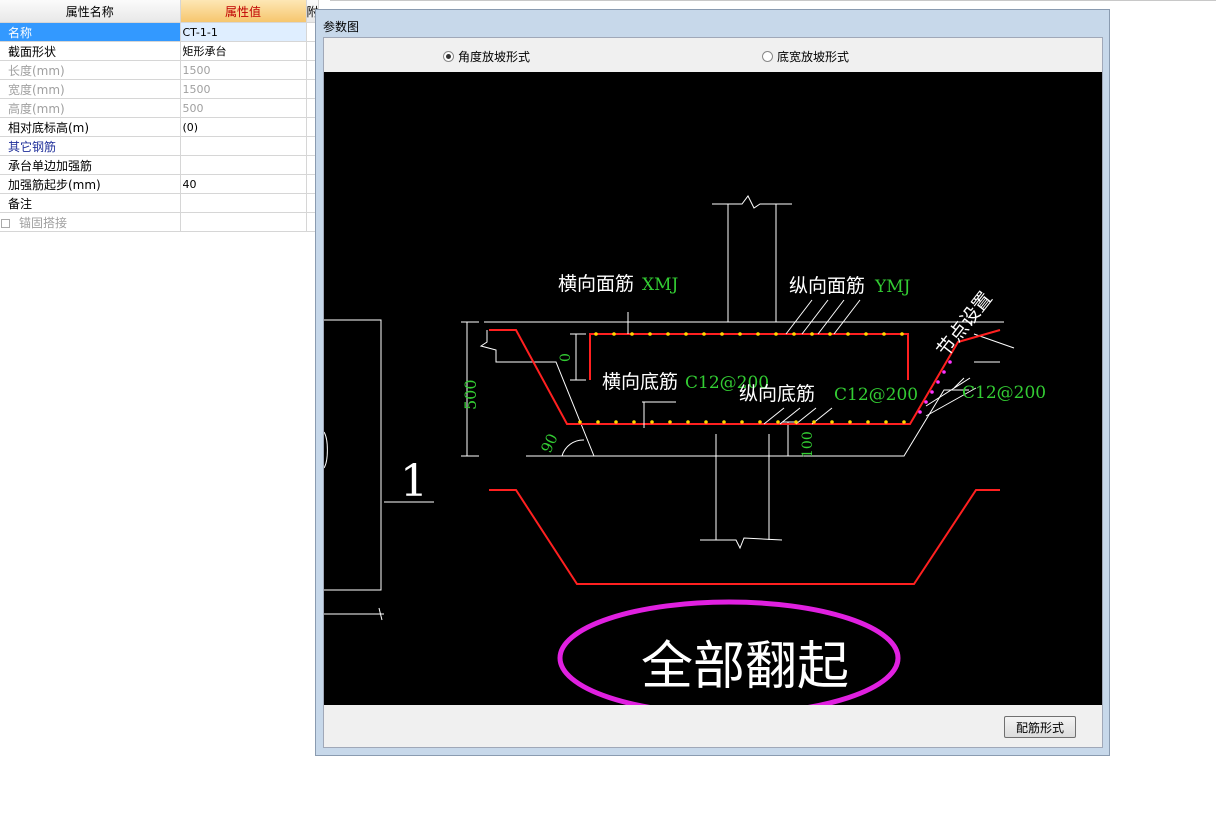 The image size is (1216, 827). What do you see at coordinates (5, 223) in the screenshot?
I see `expand-icon` at bounding box center [5, 223].